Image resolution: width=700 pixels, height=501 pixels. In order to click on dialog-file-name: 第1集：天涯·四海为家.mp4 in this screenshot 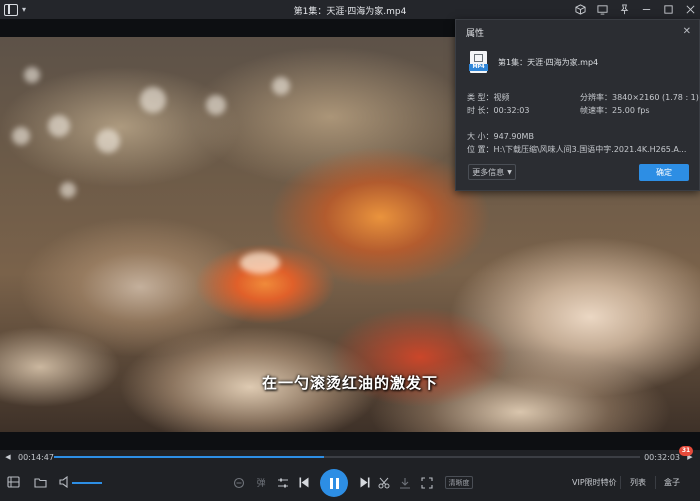, I will do `click(548, 62)`.